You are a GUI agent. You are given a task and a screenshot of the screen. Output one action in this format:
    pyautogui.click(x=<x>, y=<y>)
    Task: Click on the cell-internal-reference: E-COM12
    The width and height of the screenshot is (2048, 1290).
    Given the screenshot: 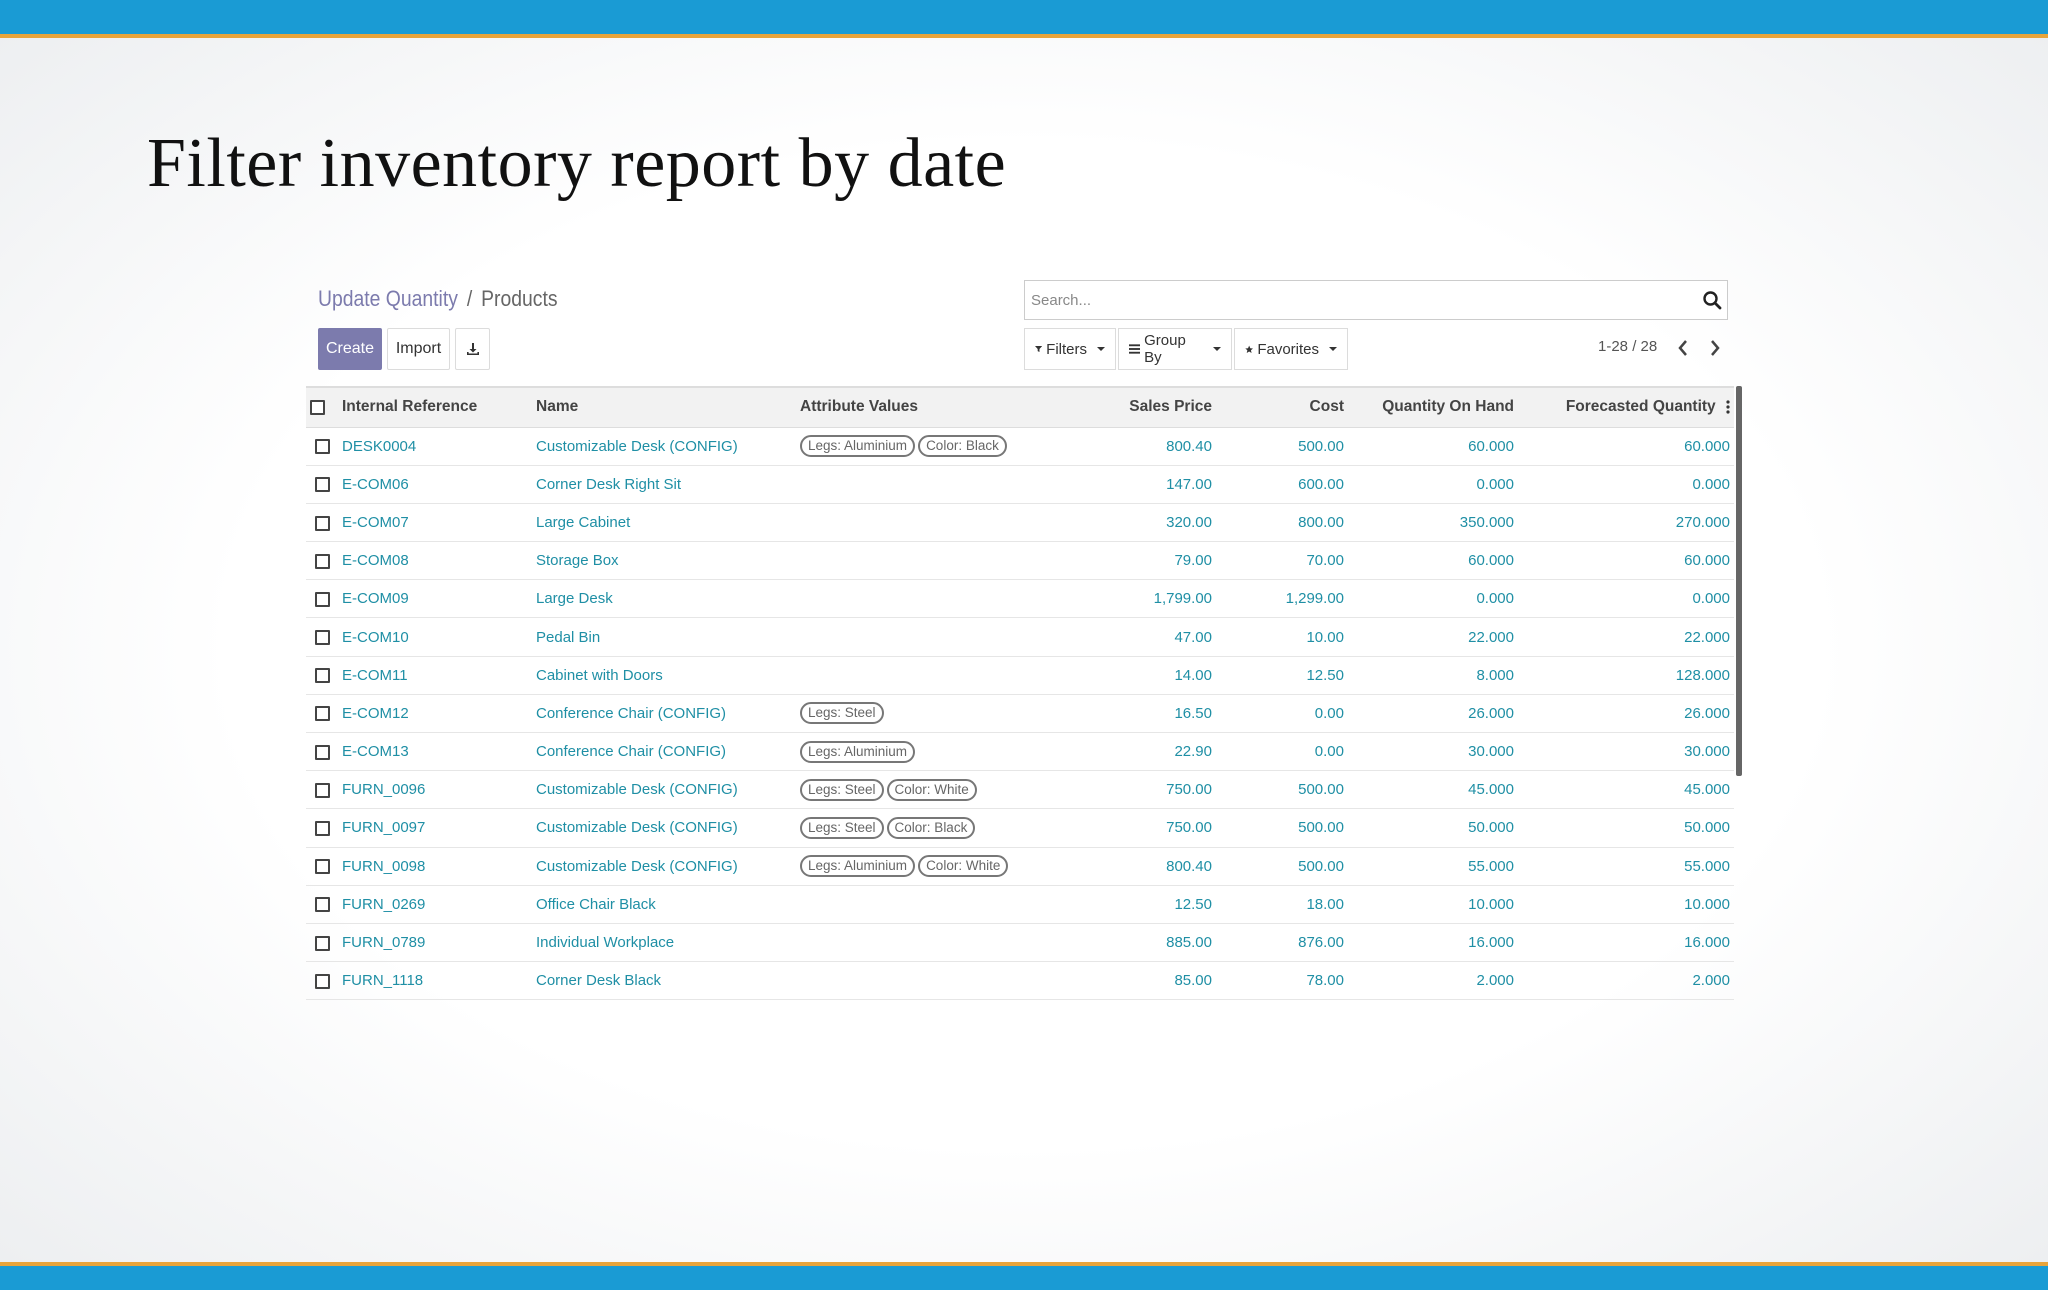 What is the action you would take?
    pyautogui.click(x=435, y=714)
    